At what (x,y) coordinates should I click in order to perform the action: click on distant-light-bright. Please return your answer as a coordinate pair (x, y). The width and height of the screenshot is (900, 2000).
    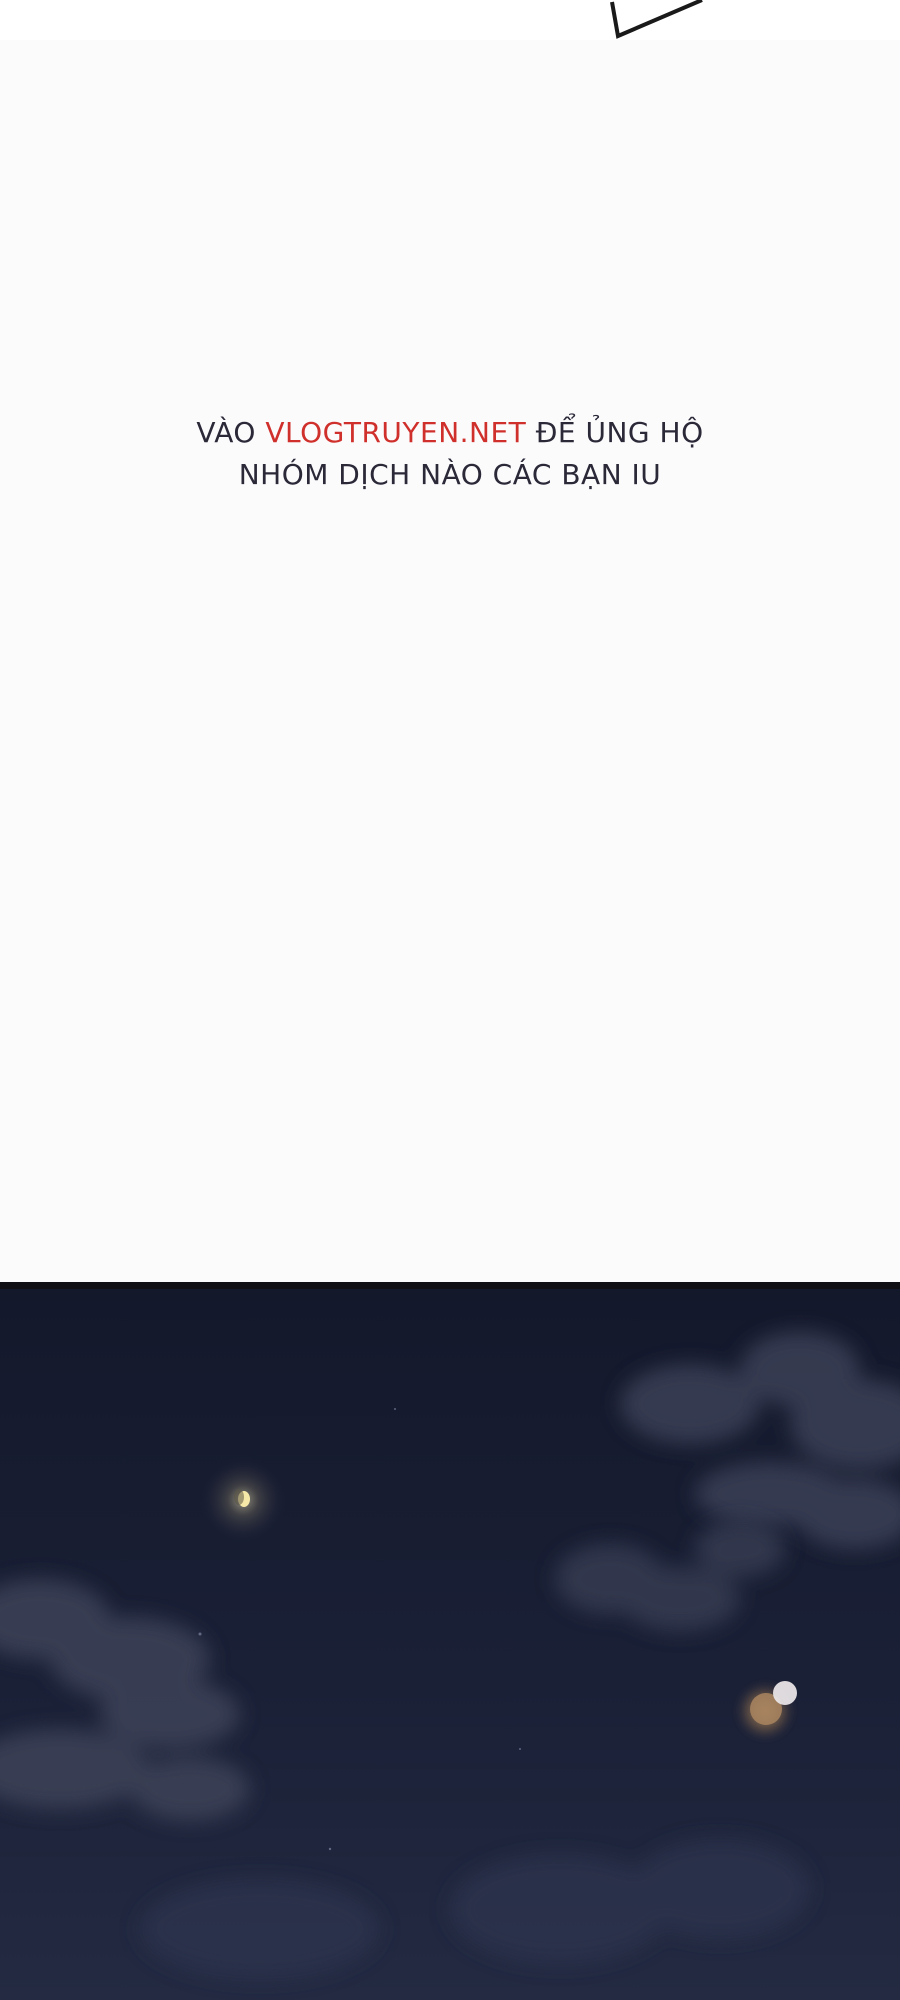
    Looking at the image, I should click on (785, 1693).